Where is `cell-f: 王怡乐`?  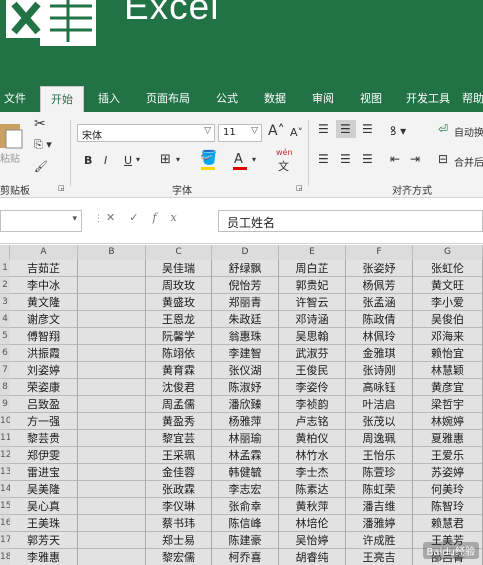 cell-f: 王怡乐 is located at coordinates (379, 455).